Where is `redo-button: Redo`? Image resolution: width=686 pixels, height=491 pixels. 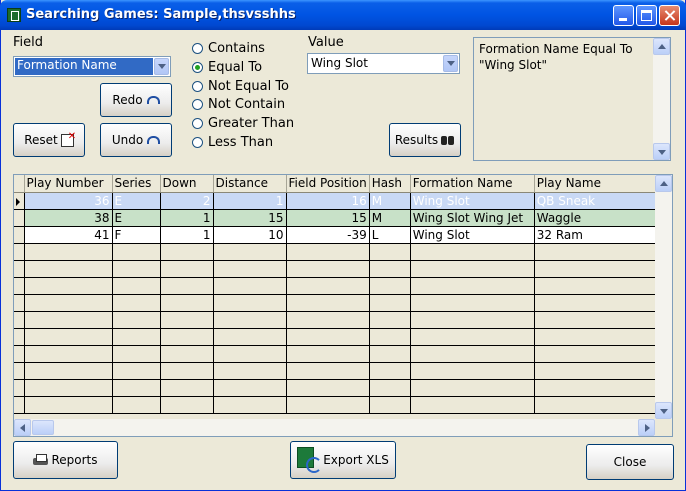
redo-button: Redo is located at coordinates (136, 100).